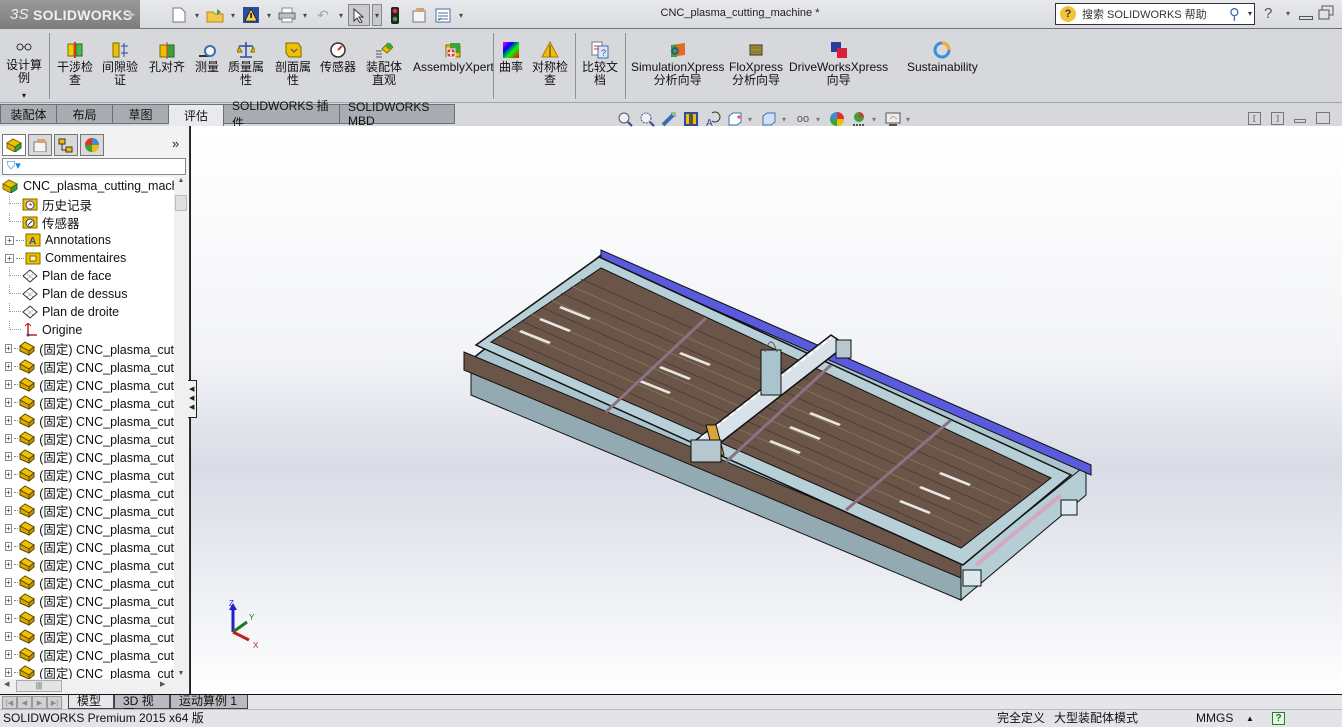 The image size is (1342, 727). Describe the element at coordinates (87, 330) in the screenshot. I see `tree-node: Origine` at that location.